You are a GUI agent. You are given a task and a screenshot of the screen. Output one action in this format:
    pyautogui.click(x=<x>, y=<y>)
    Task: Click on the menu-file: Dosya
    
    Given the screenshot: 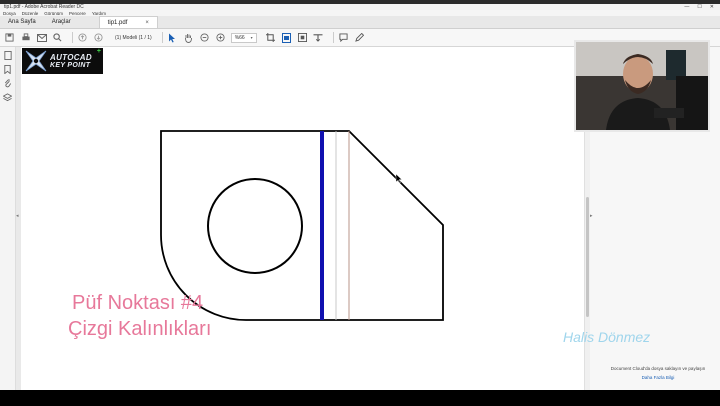 What is the action you would take?
    pyautogui.click(x=9, y=13)
    